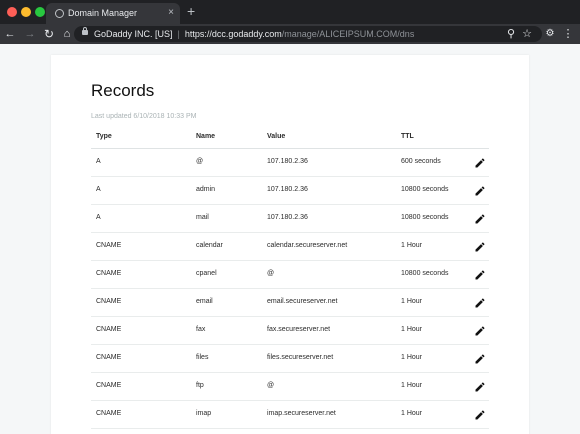 The height and width of the screenshot is (434, 580). Describe the element at coordinates (550, 34) in the screenshot. I see `extension-icon: ⚙` at that location.